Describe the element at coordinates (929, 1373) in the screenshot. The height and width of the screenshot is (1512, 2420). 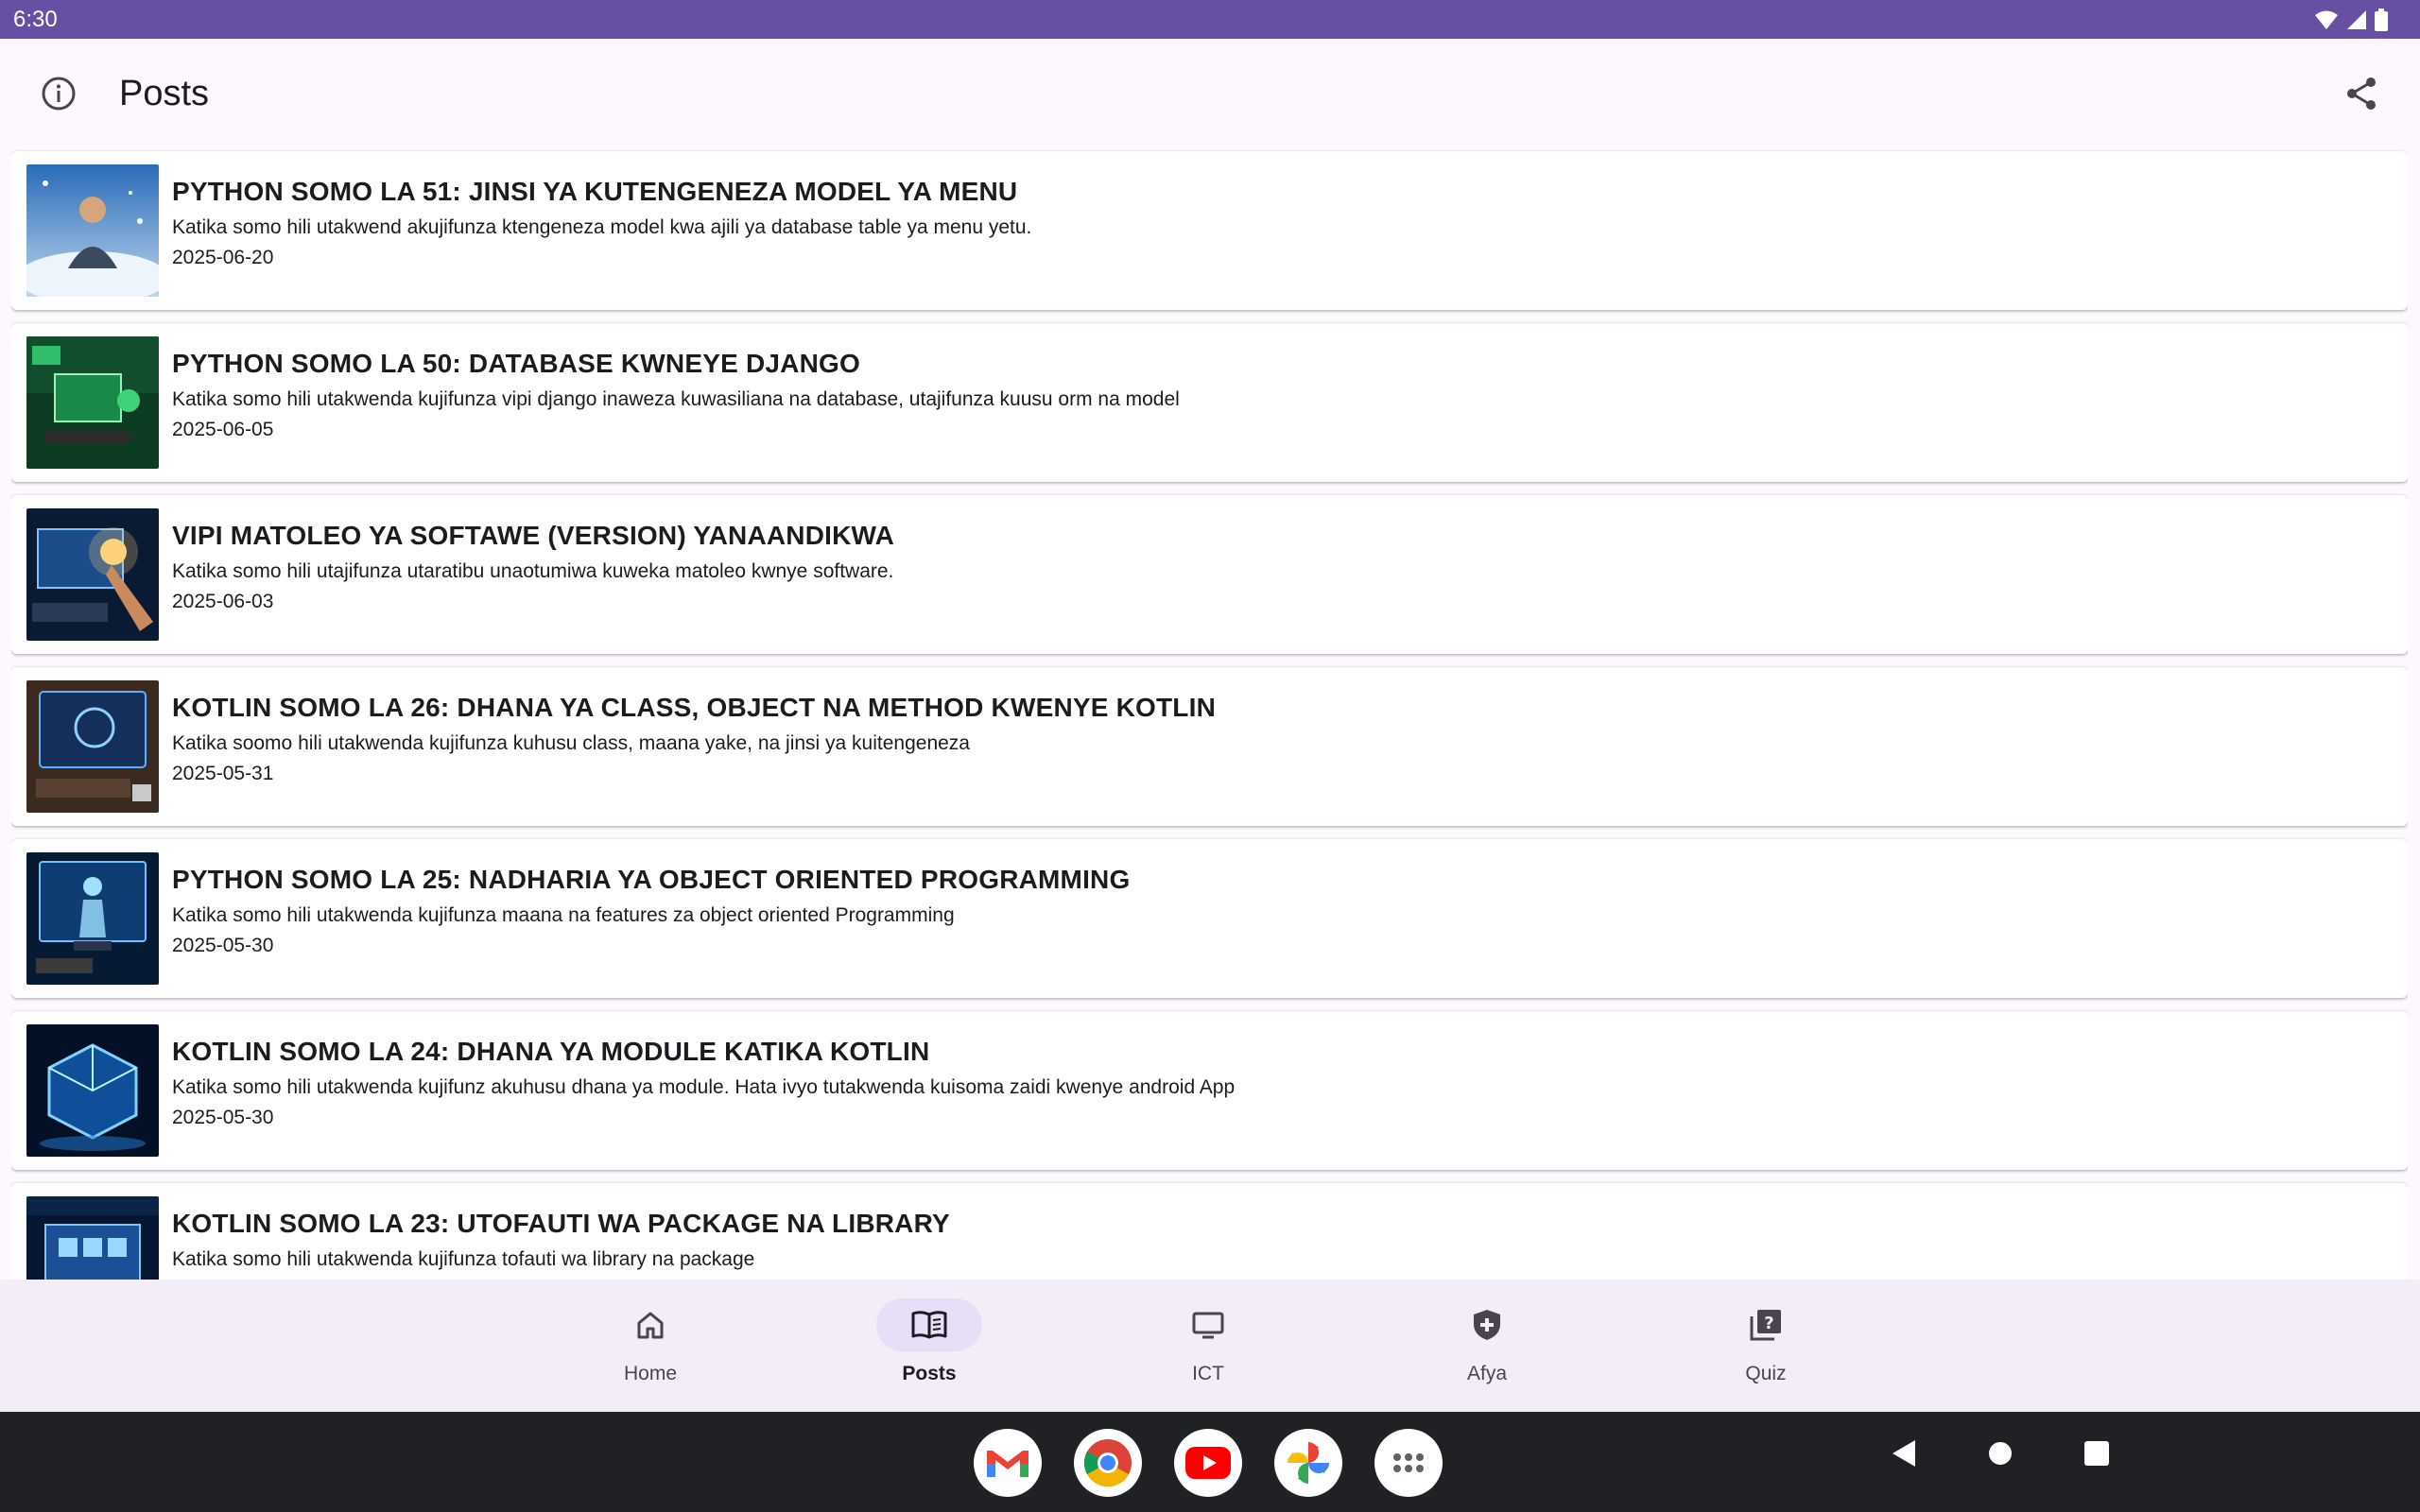
I see `nav-label: Posts` at that location.